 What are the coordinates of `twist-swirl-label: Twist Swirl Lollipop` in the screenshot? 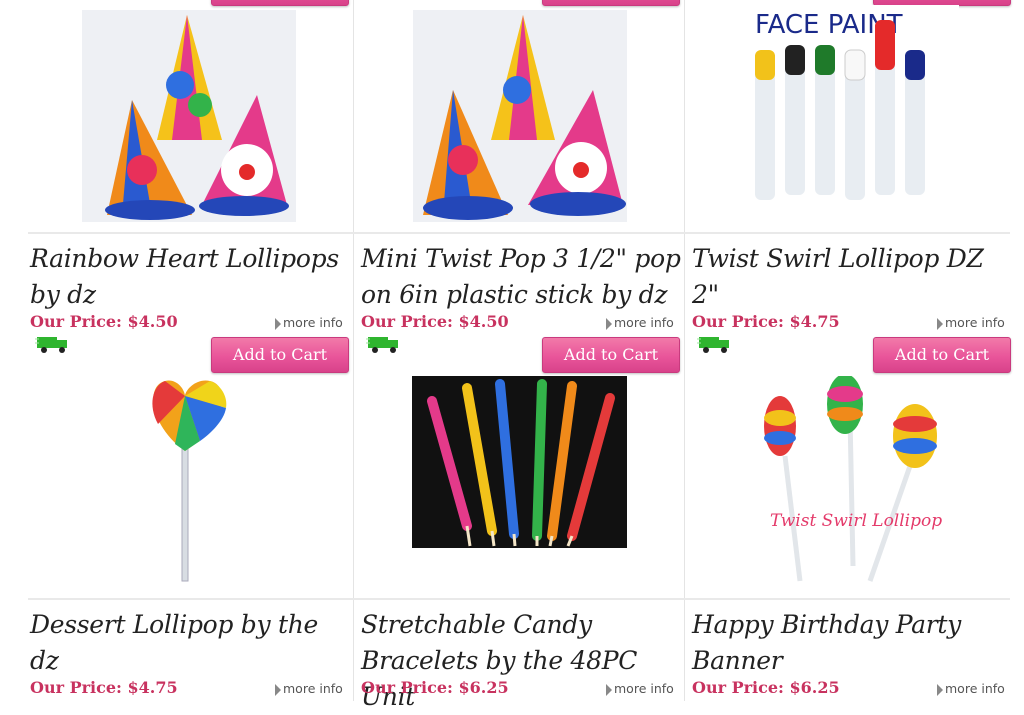 It's located at (856, 521).